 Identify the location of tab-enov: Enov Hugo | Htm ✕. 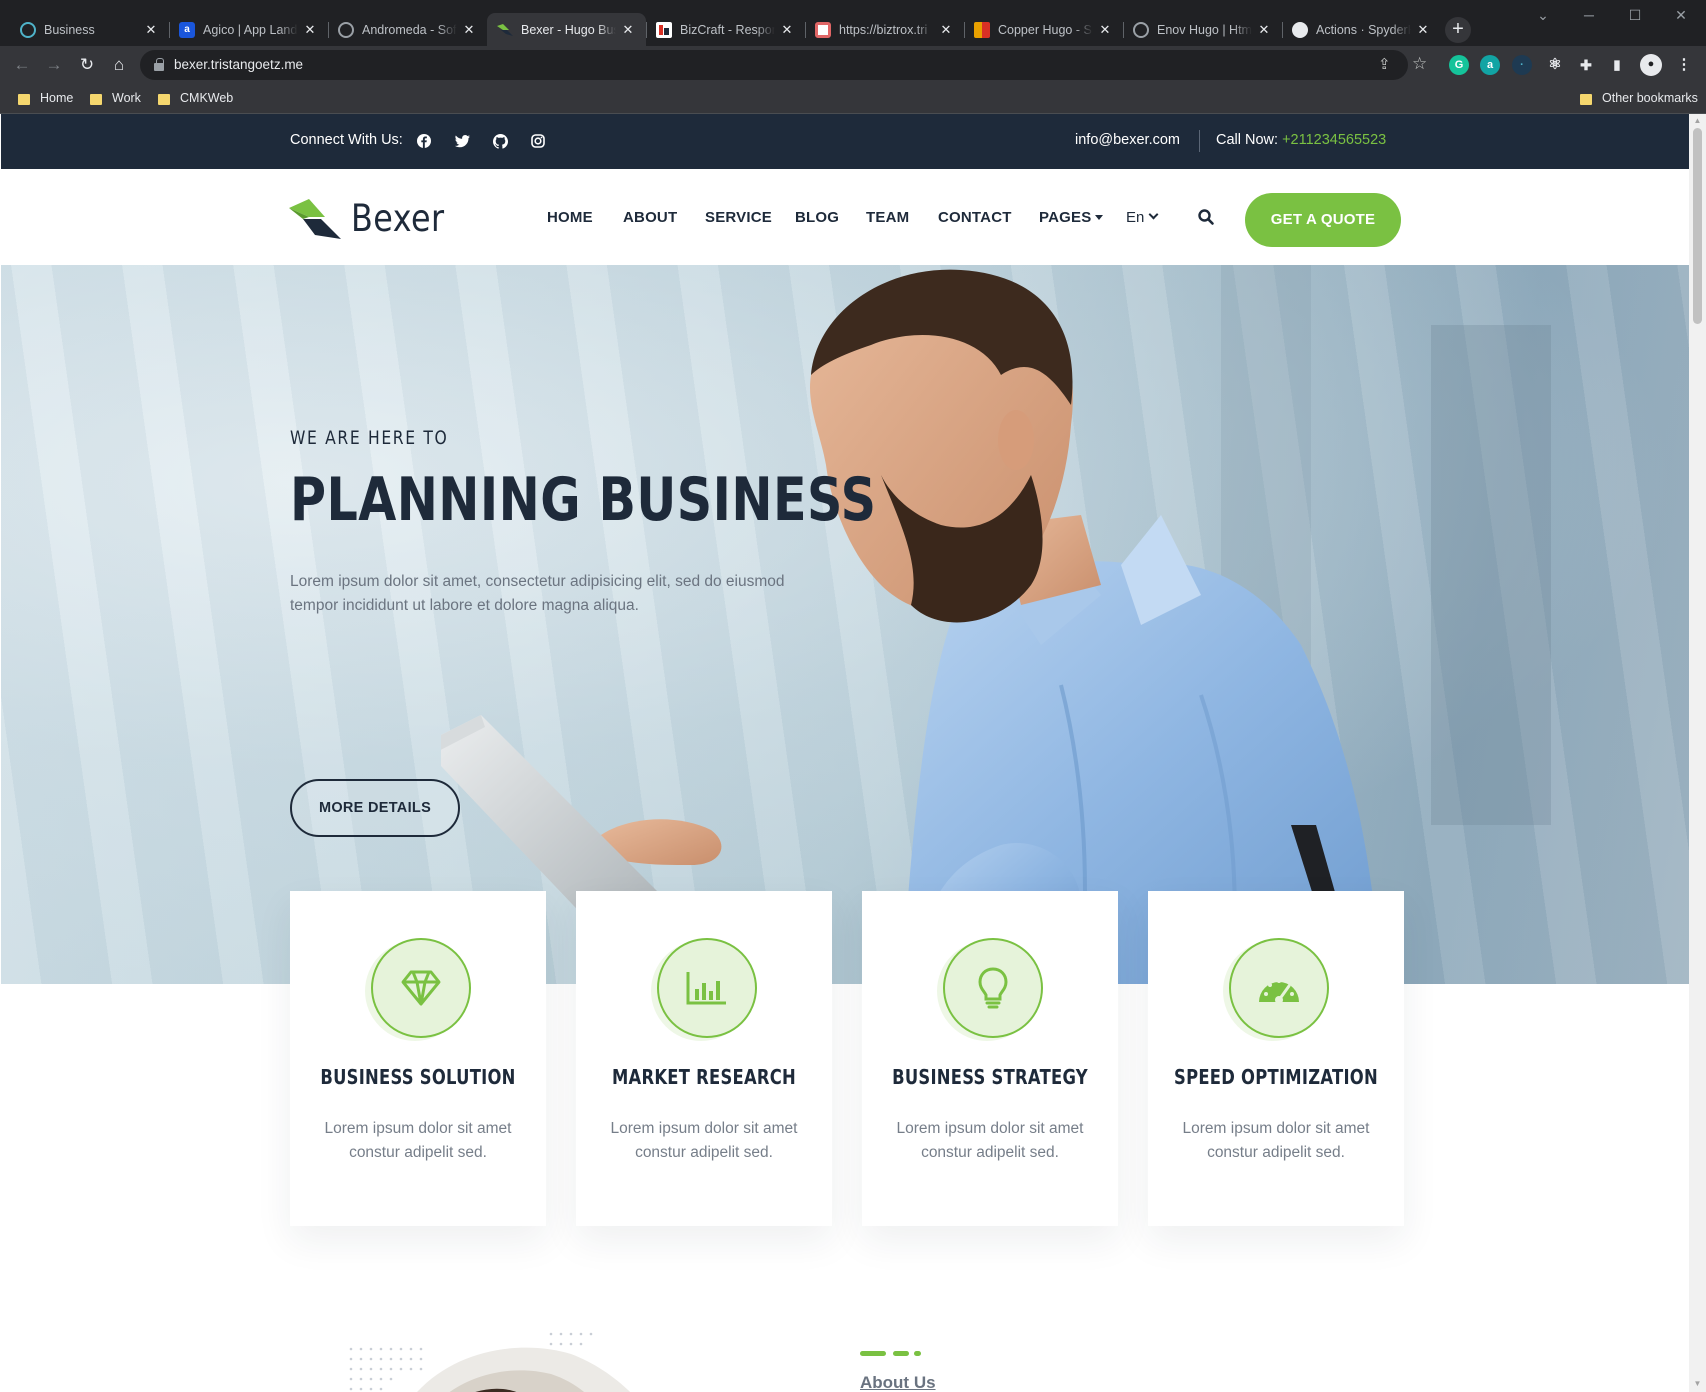
(1202, 29).